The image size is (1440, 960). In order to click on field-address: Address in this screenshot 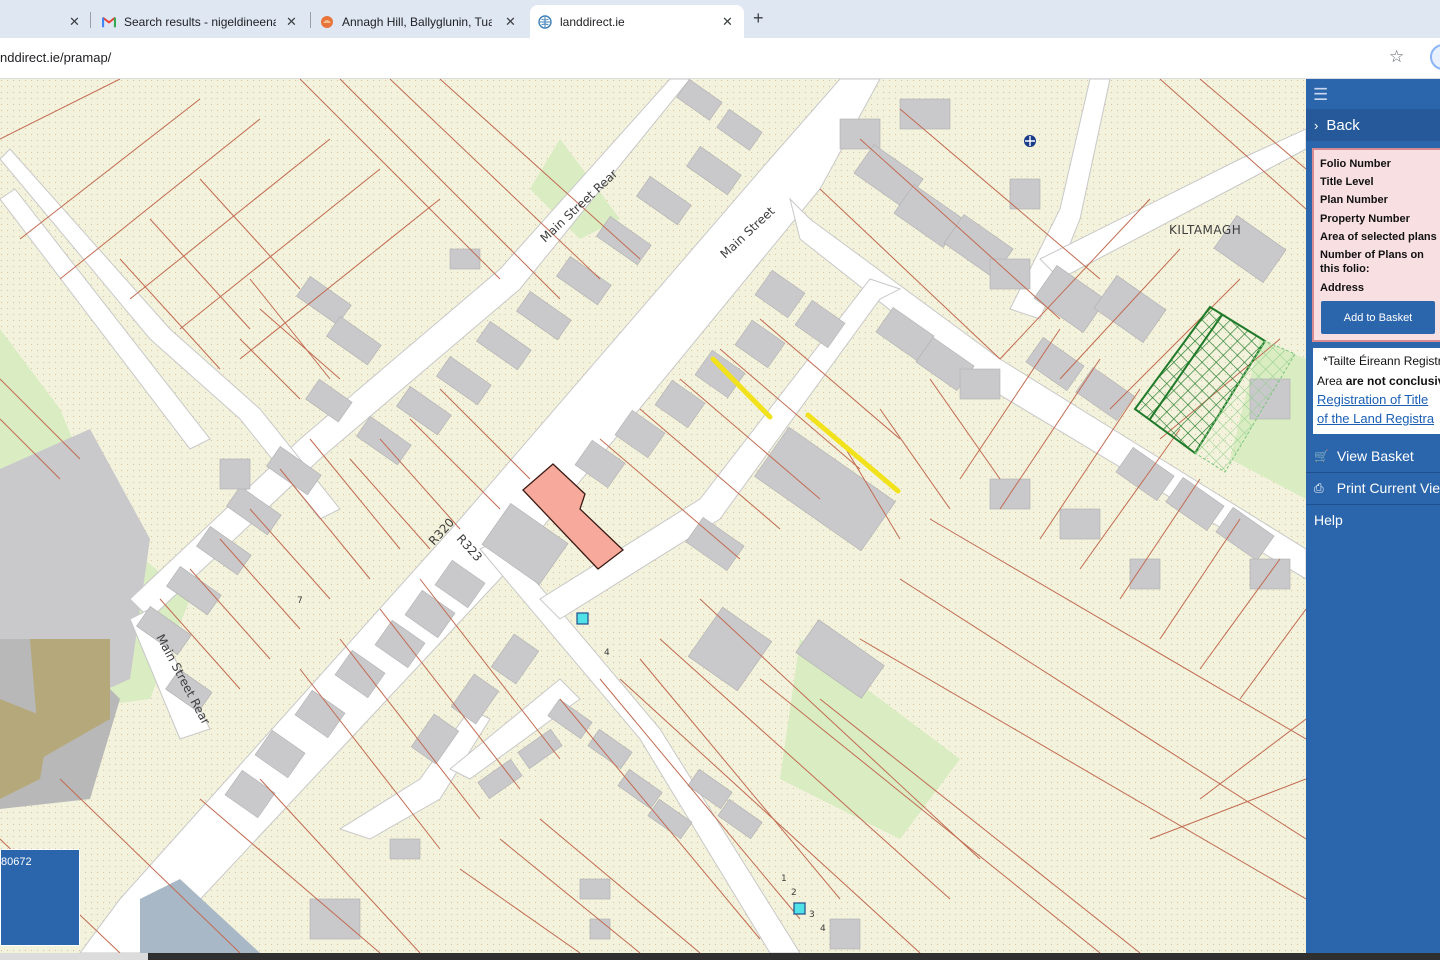, I will do `click(1342, 288)`.